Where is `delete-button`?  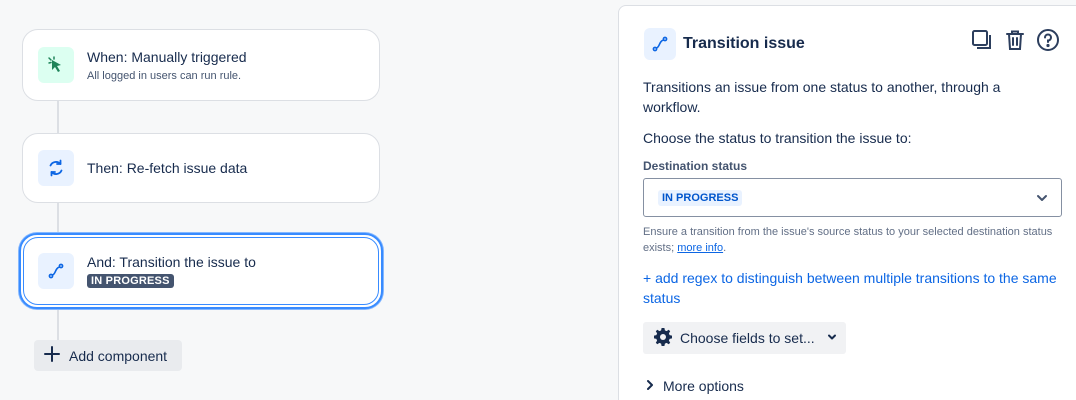
delete-button is located at coordinates (1015, 41).